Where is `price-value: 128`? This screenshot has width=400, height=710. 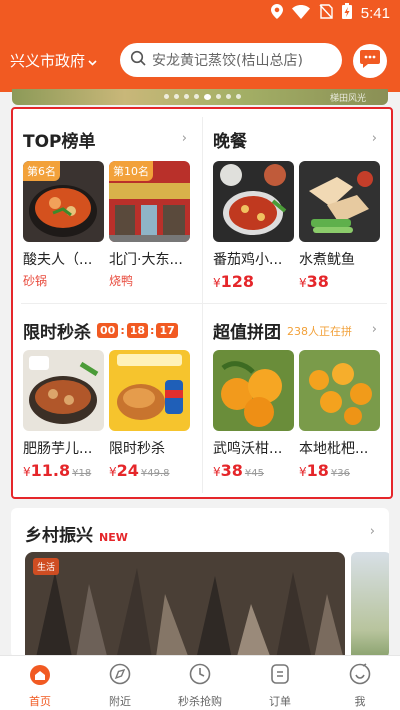
price-value: 128 is located at coordinates (237, 281).